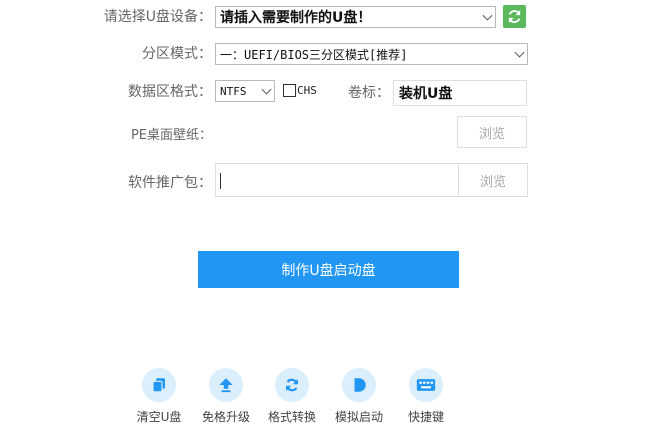 Image resolution: width=650 pixels, height=431 pixels. Describe the element at coordinates (426, 94) in the screenshot. I see `volume-input-value: 装机U盘` at that location.